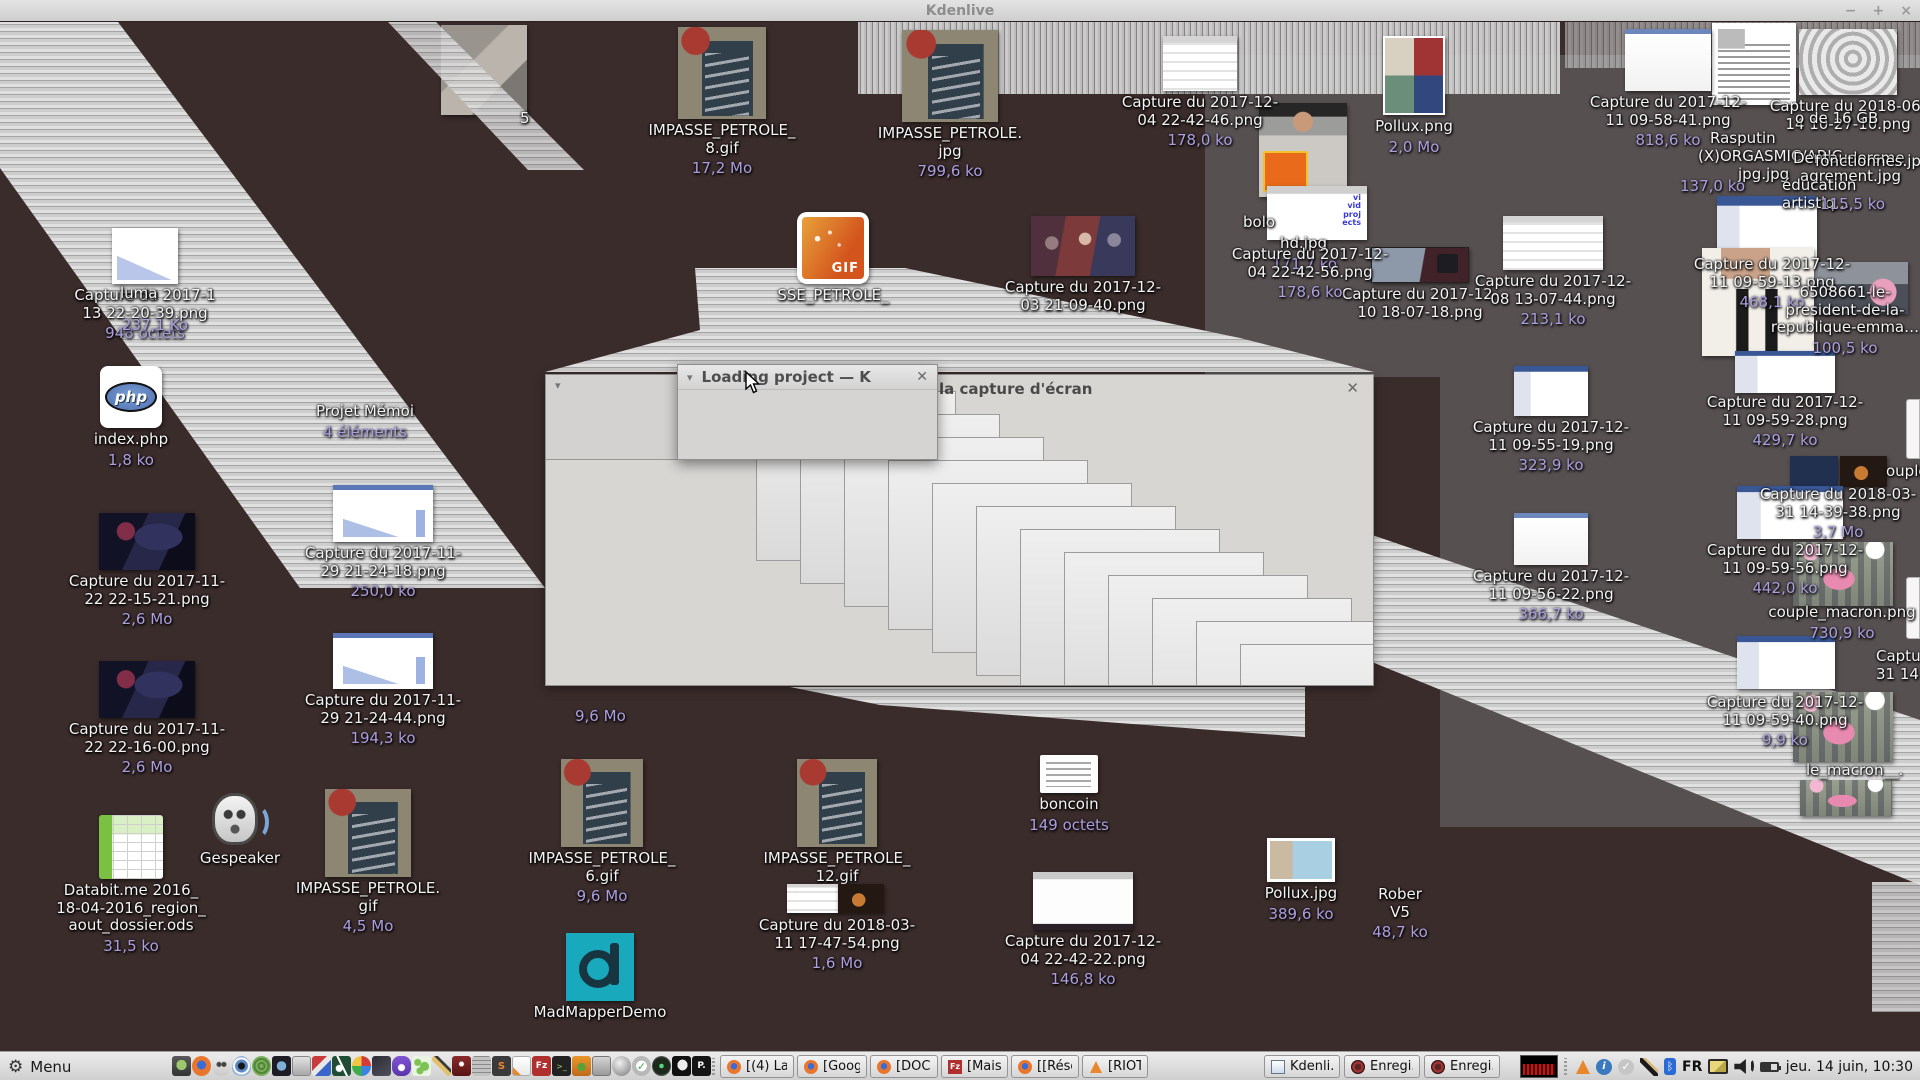  What do you see at coordinates (381, 1066) in the screenshot?
I see `launcher-unity-icon` at bounding box center [381, 1066].